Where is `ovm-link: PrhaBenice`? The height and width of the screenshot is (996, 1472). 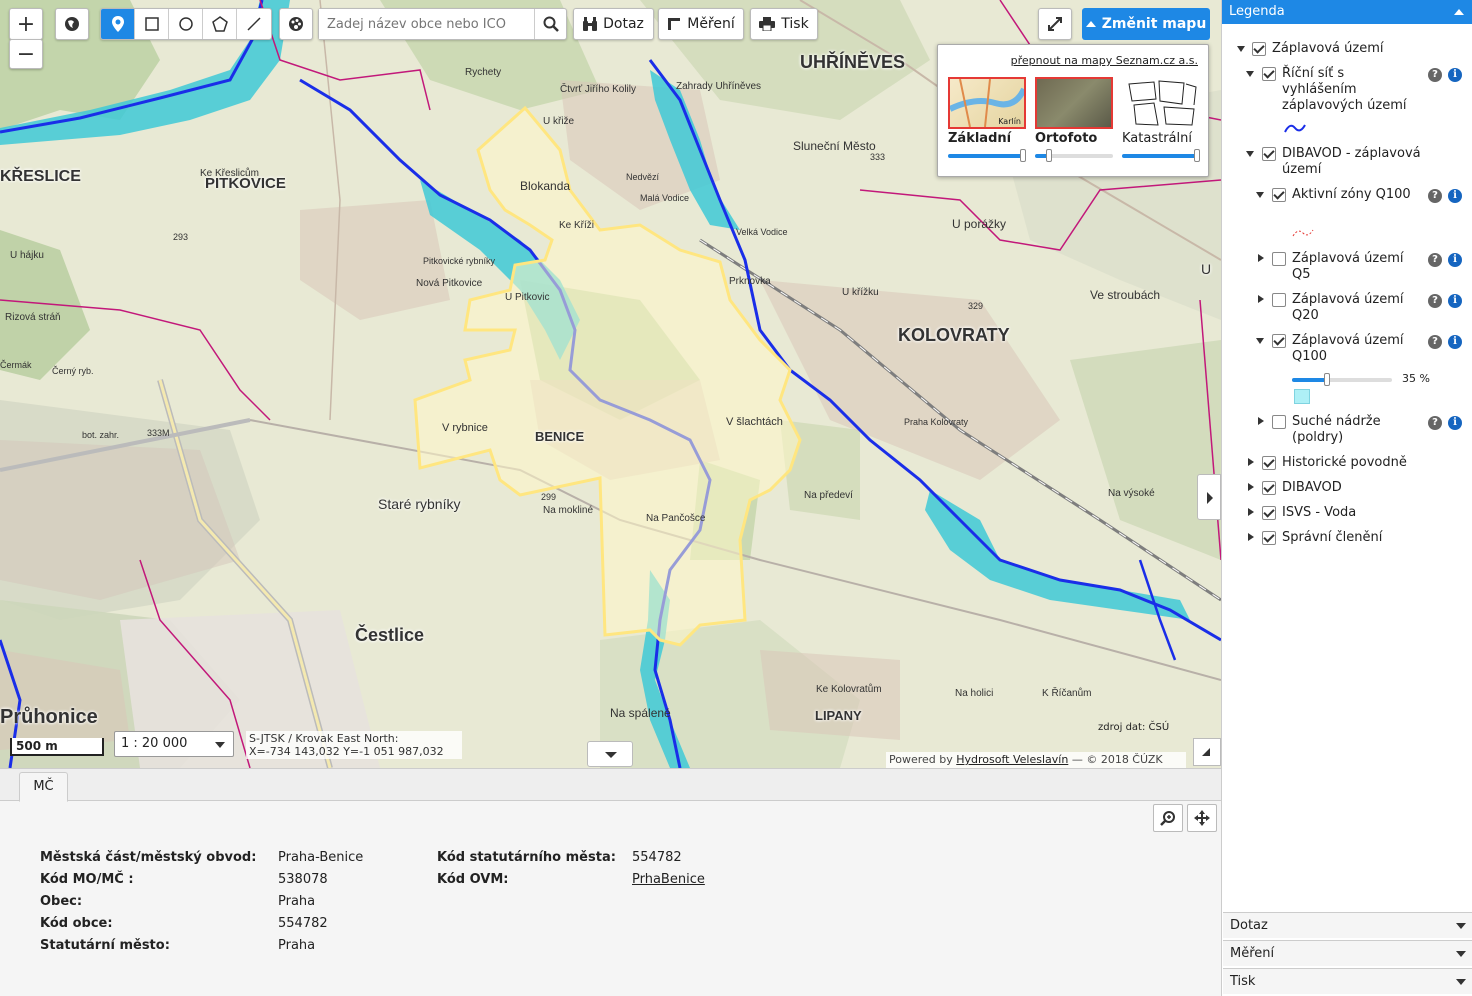
ovm-link: PrhaBenice is located at coordinates (668, 880).